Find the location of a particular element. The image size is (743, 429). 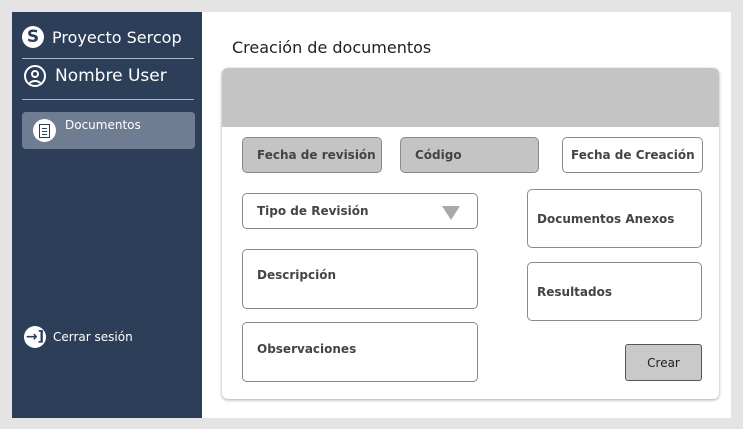

card-header is located at coordinates (470, 97).